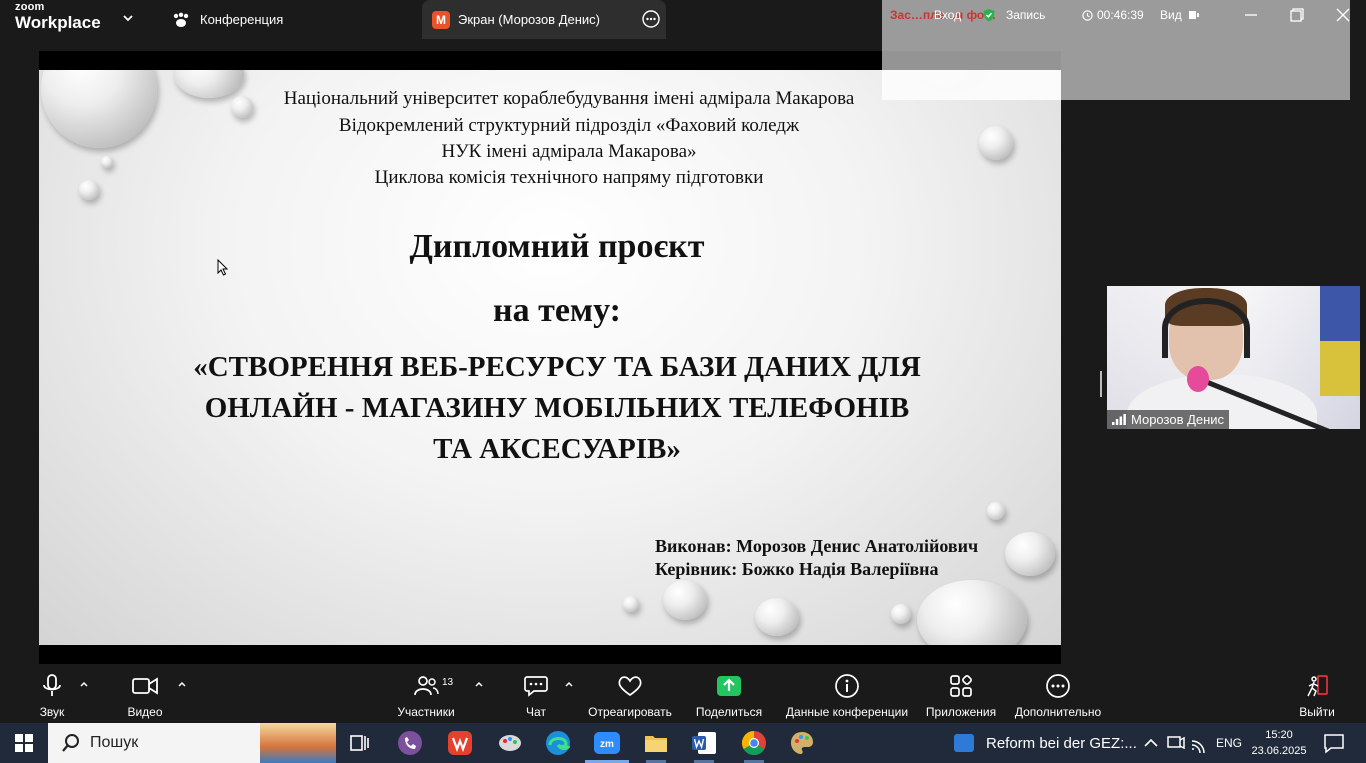  I want to click on apps-label: Приложения, so click(961, 712).